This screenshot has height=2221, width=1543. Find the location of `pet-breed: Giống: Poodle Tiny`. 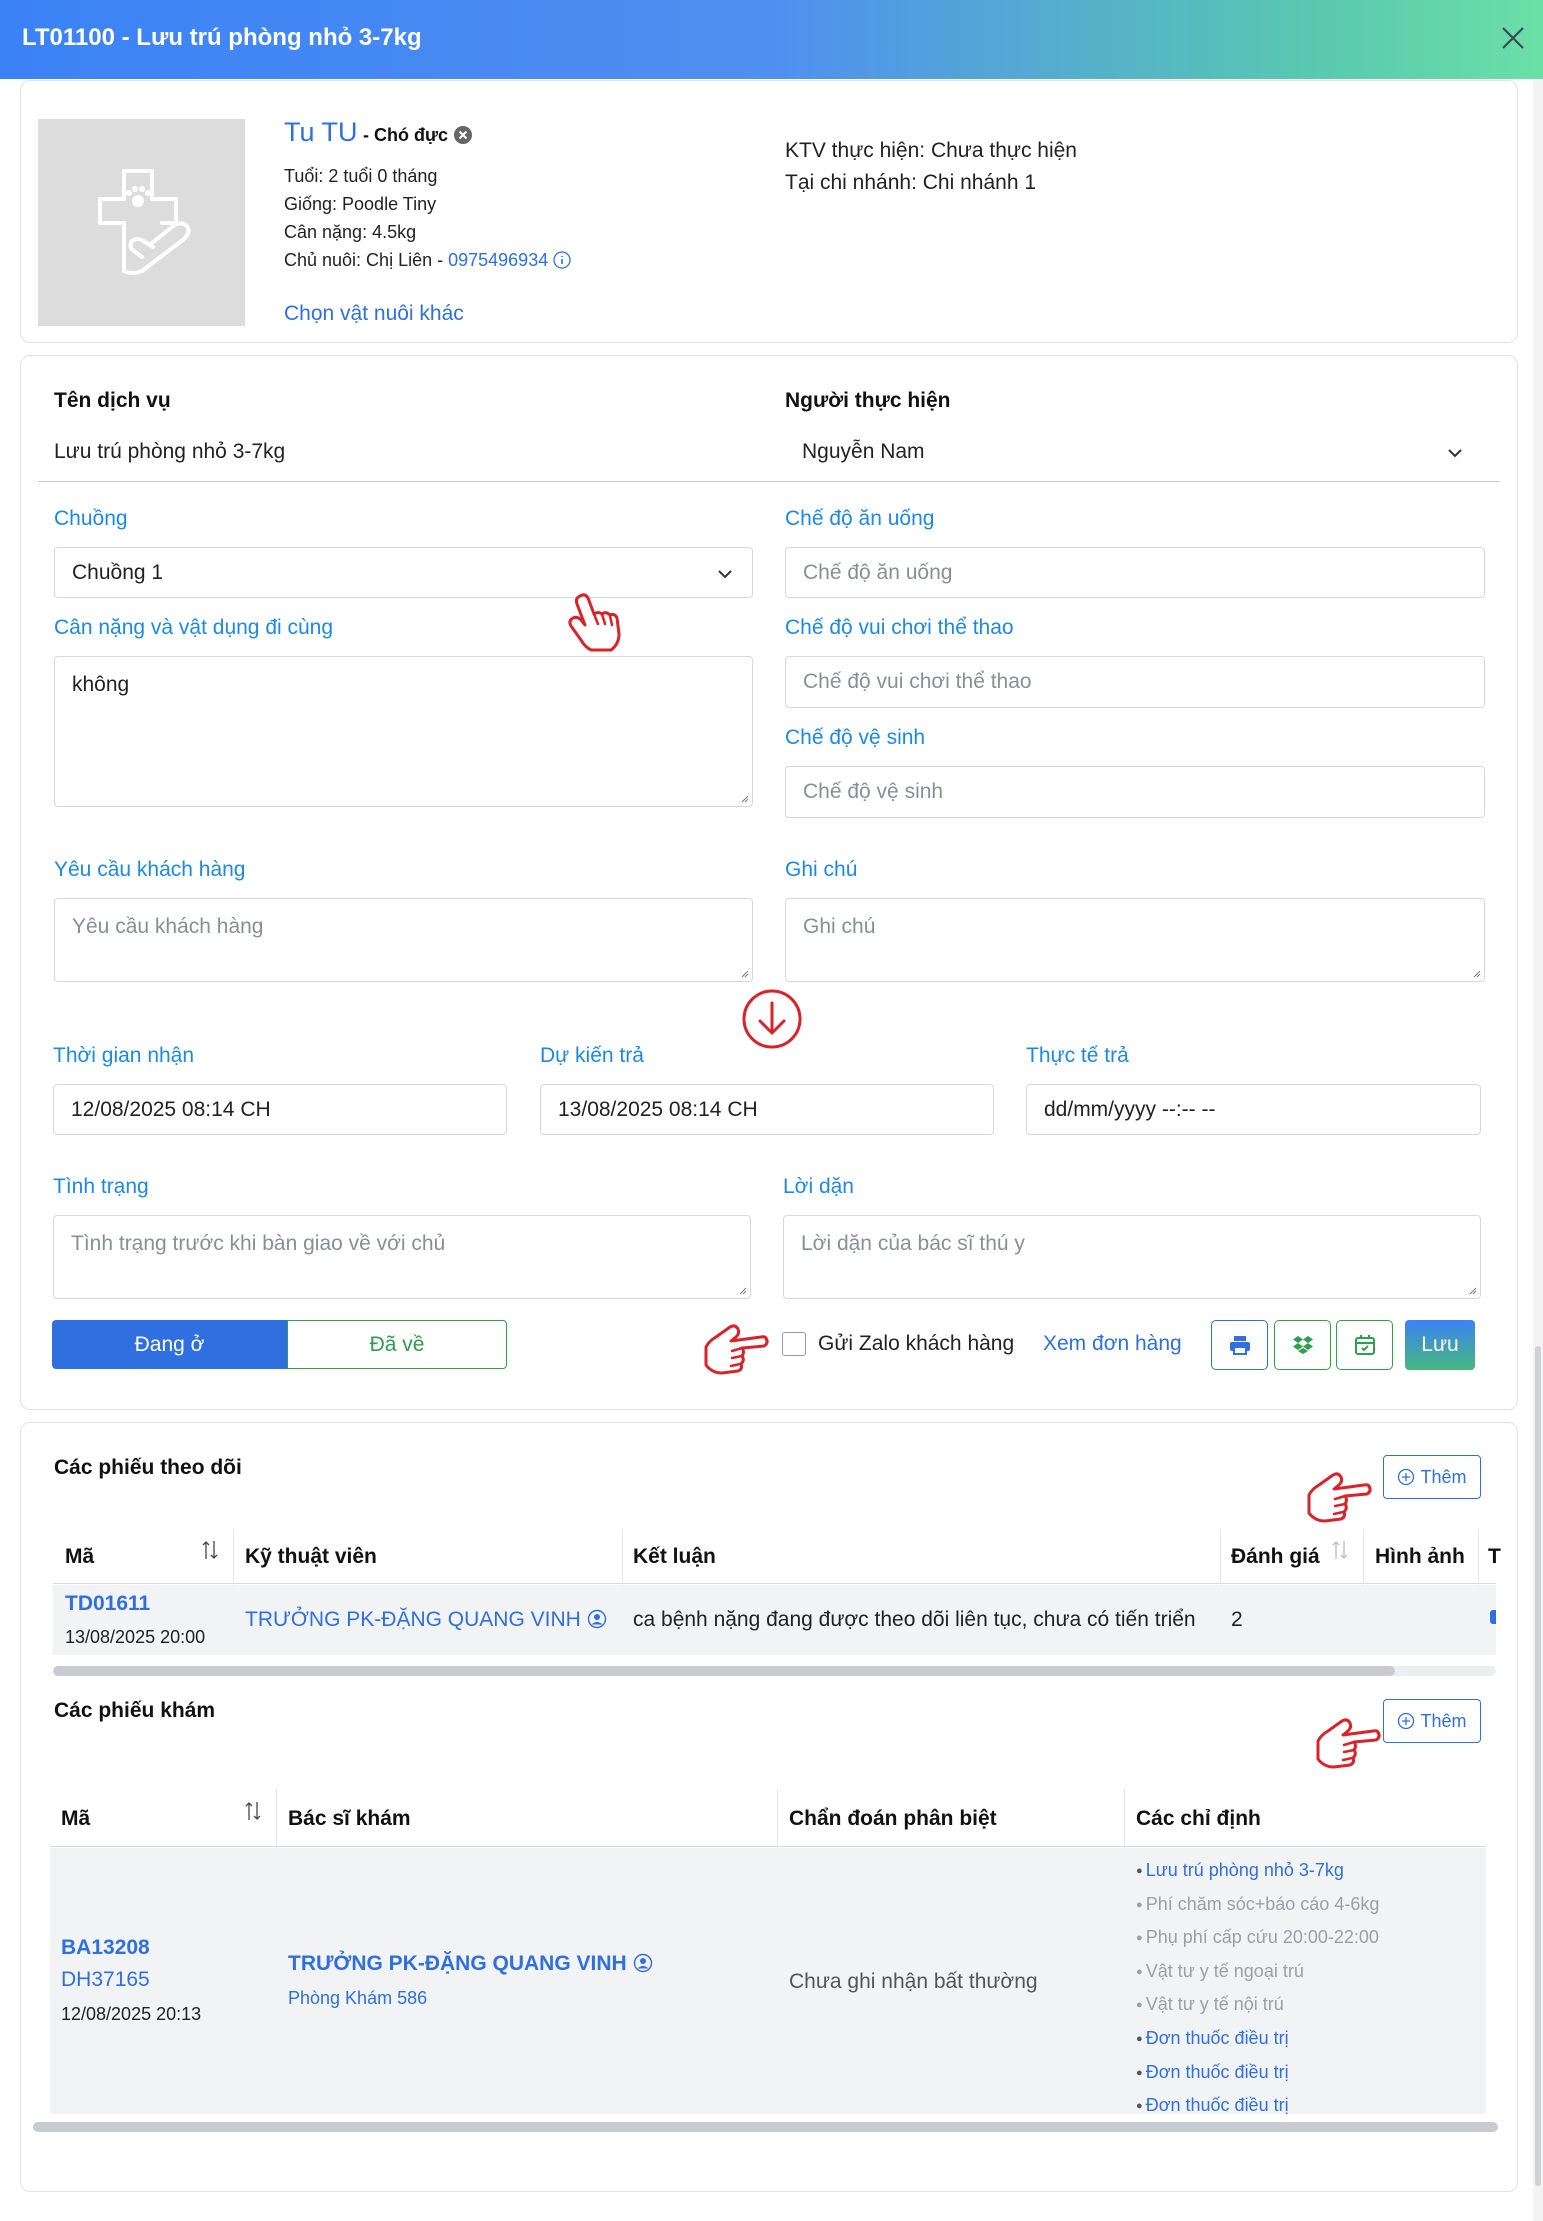

pet-breed: Giống: Poodle Tiny is located at coordinates (360, 204).